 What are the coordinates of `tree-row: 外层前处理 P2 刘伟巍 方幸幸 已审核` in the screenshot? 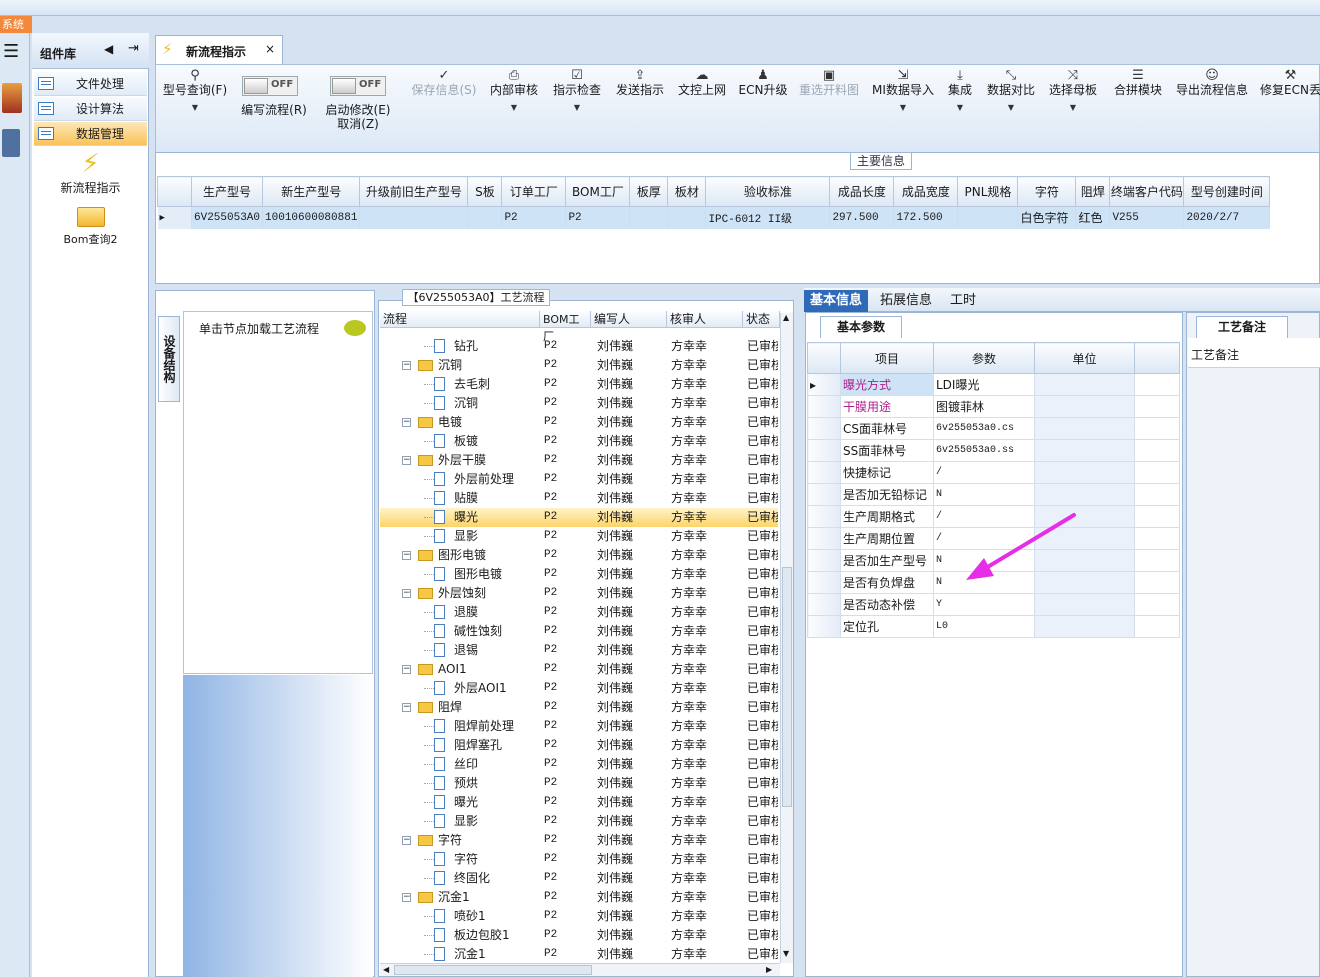 It's located at (579, 479).